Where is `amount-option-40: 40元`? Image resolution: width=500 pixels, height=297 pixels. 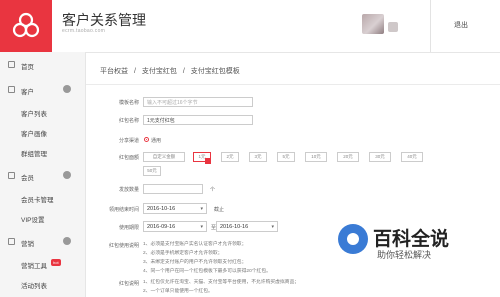 amount-option-40: 40元 is located at coordinates (412, 157).